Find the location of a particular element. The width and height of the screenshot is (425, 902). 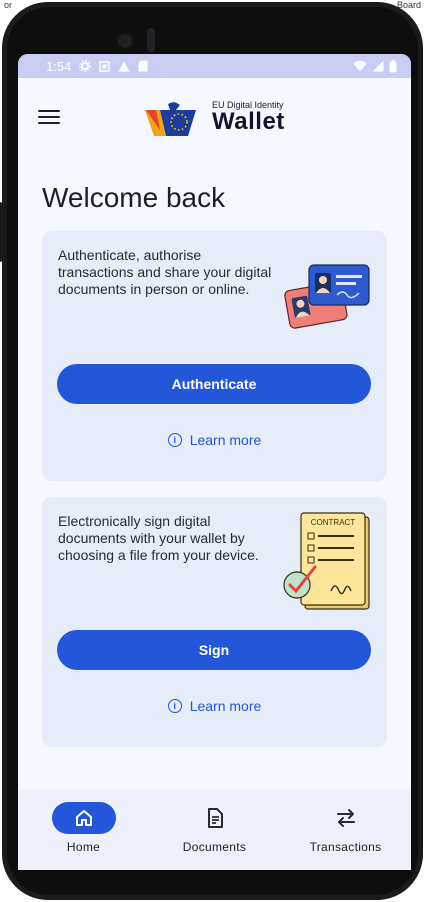

nav-transactions-indicator is located at coordinates (346, 818).